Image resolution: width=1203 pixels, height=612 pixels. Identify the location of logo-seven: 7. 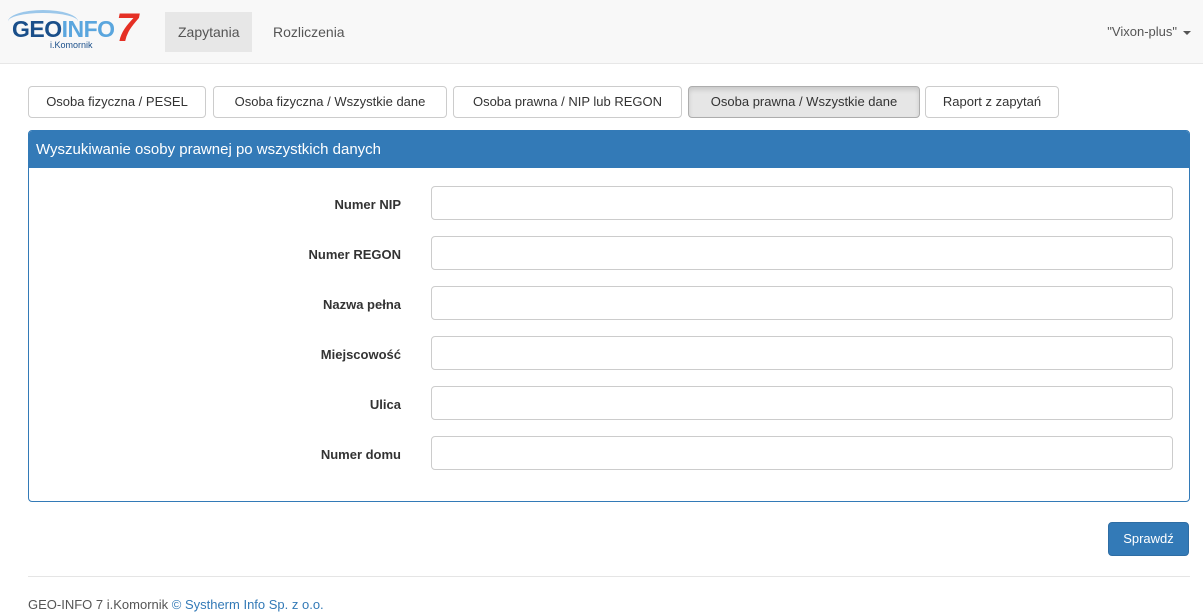
(127, 28).